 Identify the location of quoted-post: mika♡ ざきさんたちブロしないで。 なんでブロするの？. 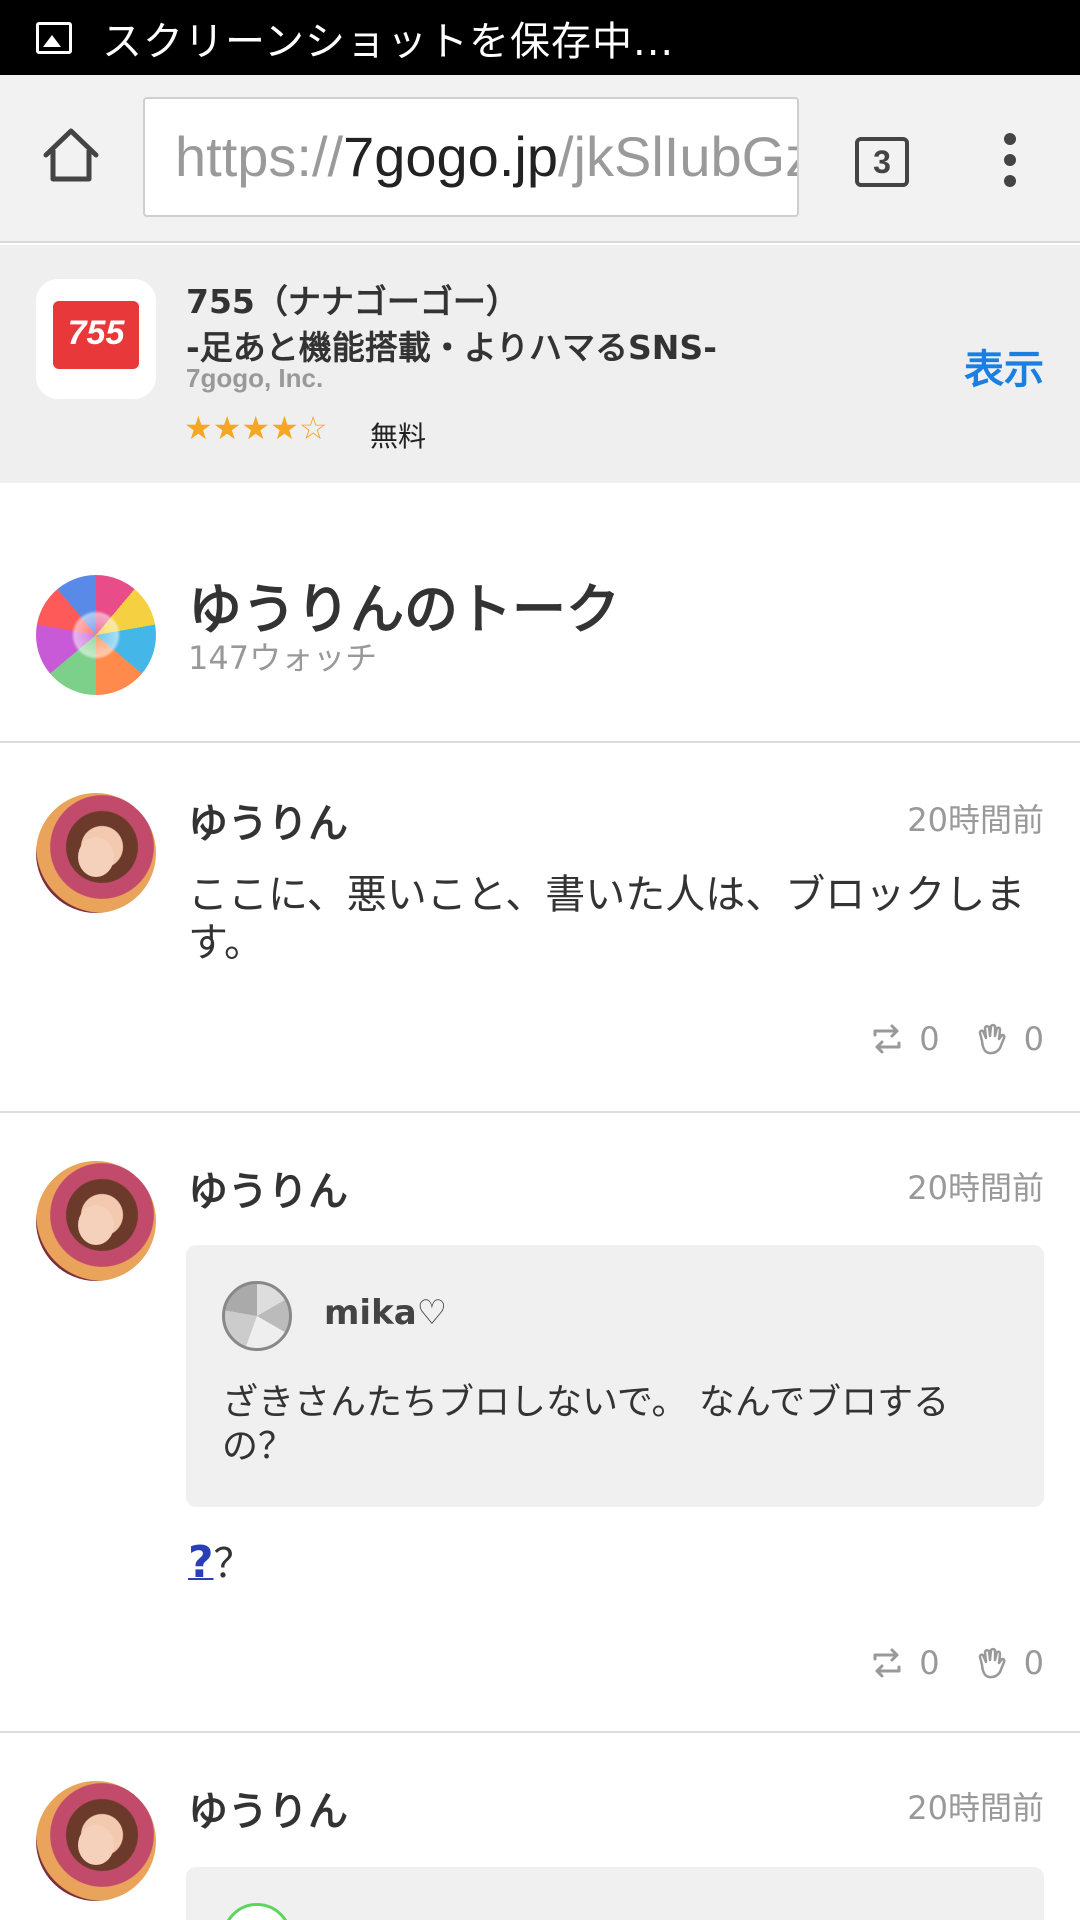
(615, 1376).